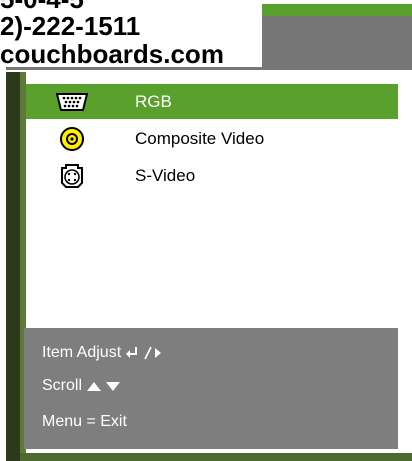 The width and height of the screenshot is (412, 461). I want to click on source-item-label: S-Video, so click(165, 175).